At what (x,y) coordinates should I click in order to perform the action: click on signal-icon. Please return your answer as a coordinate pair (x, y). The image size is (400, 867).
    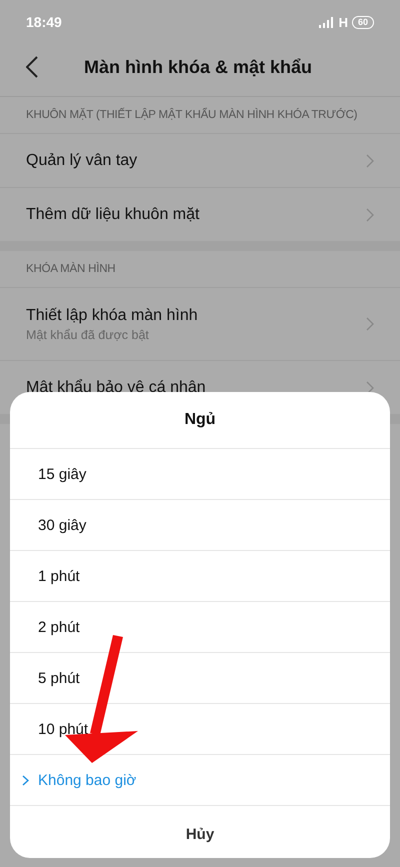
    Looking at the image, I should click on (326, 22).